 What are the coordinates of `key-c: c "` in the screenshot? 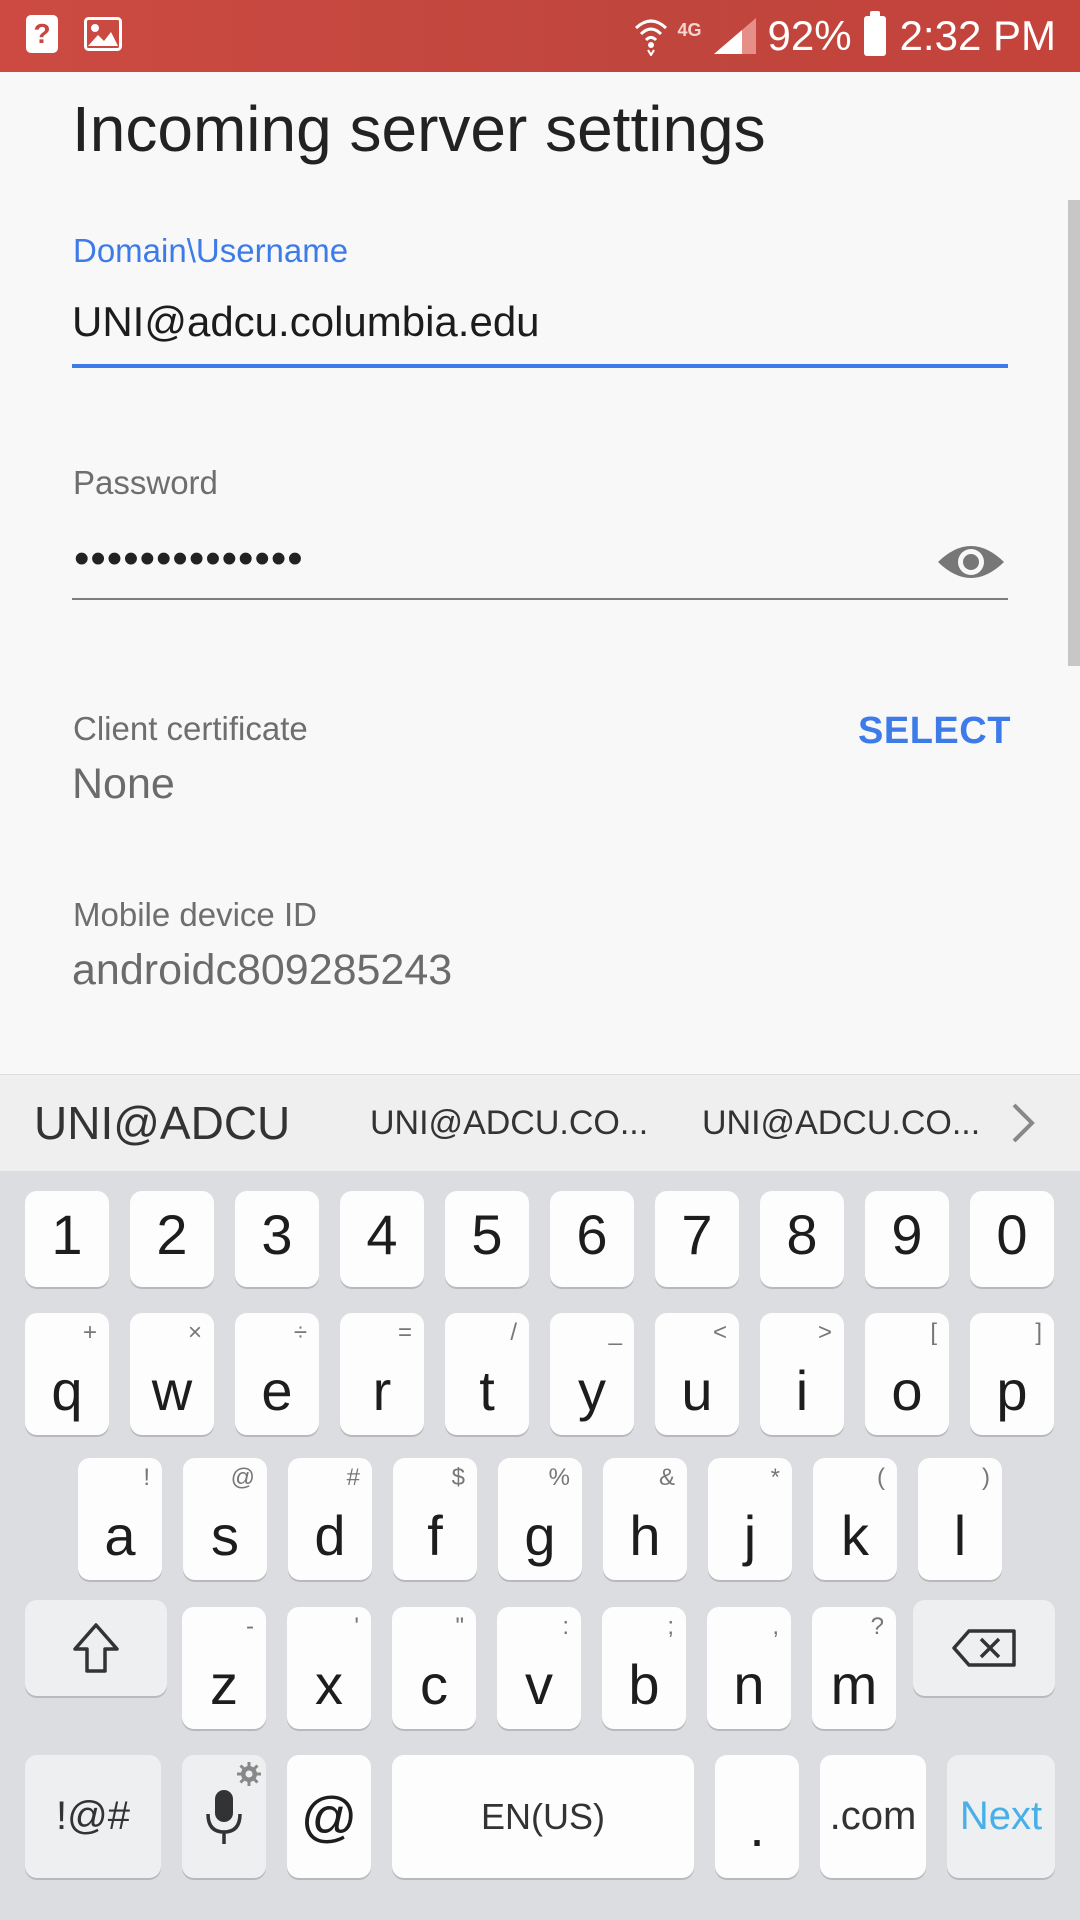 It's located at (434, 1668).